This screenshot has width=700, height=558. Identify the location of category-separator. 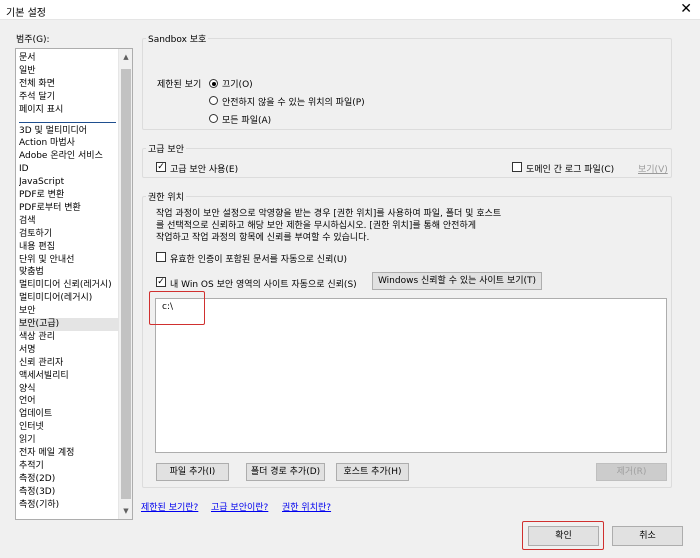
(67, 122).